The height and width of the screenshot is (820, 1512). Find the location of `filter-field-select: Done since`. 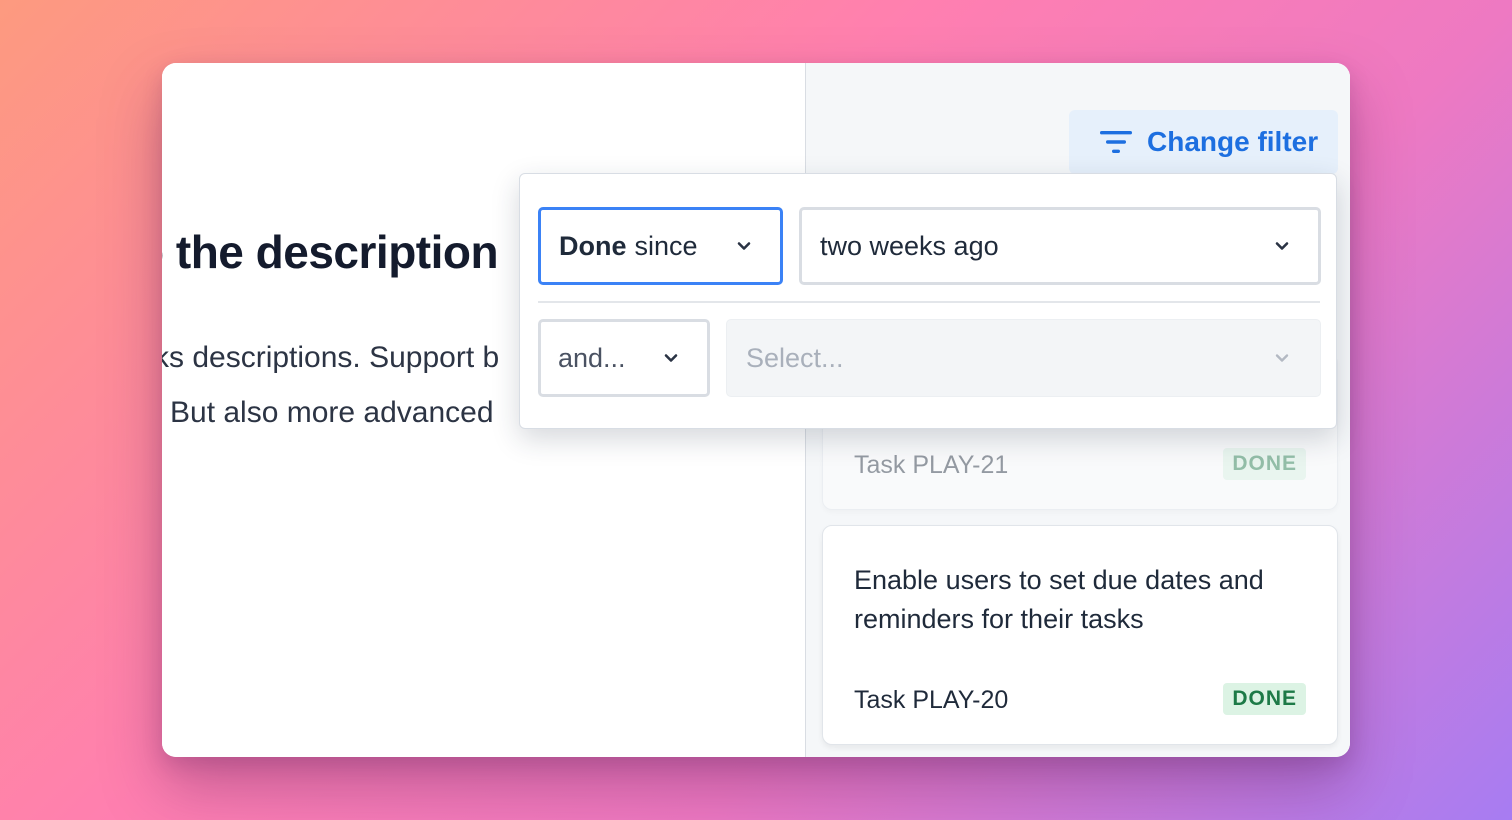

filter-field-select: Done since is located at coordinates (660, 246).